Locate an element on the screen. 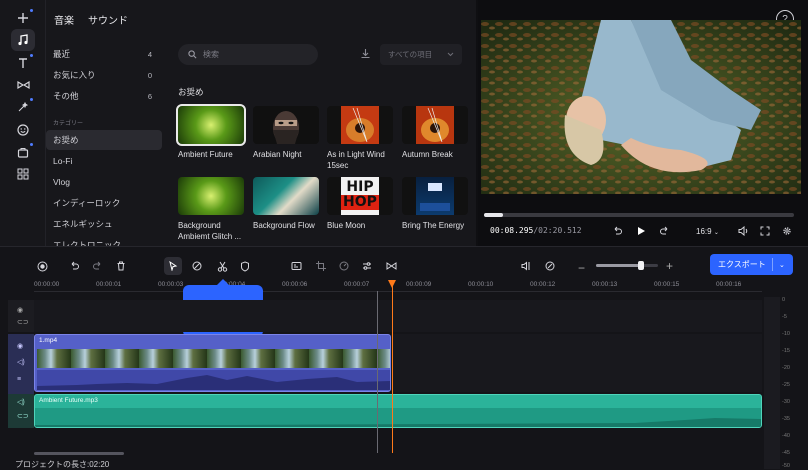  redo-frame-icon is located at coordinates (665, 231).